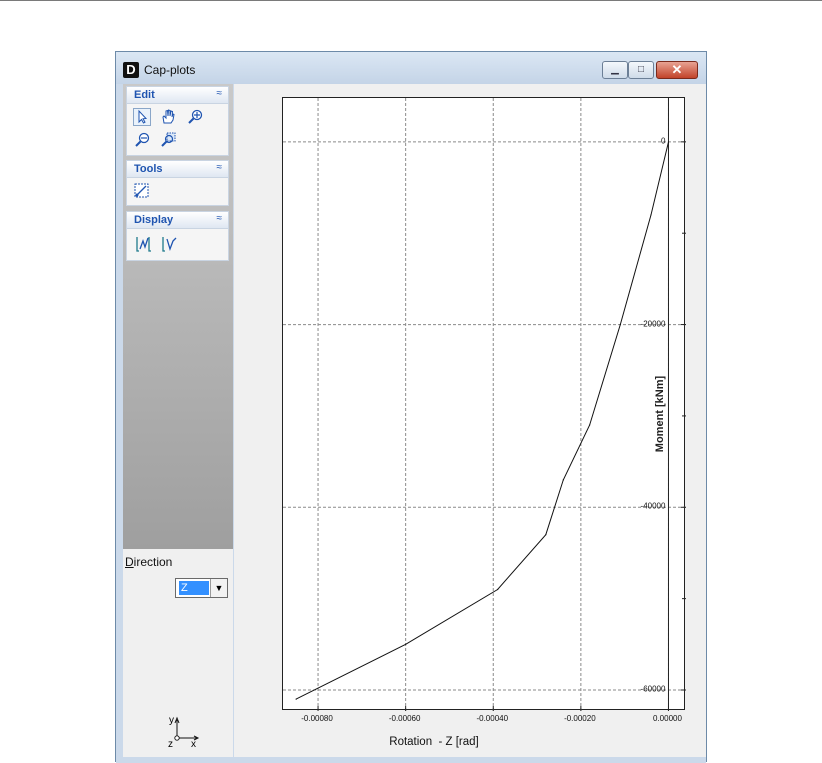 Image resolution: width=822 pixels, height=763 pixels. Describe the element at coordinates (195, 117) in the screenshot. I see `zoom-in-icon` at that location.